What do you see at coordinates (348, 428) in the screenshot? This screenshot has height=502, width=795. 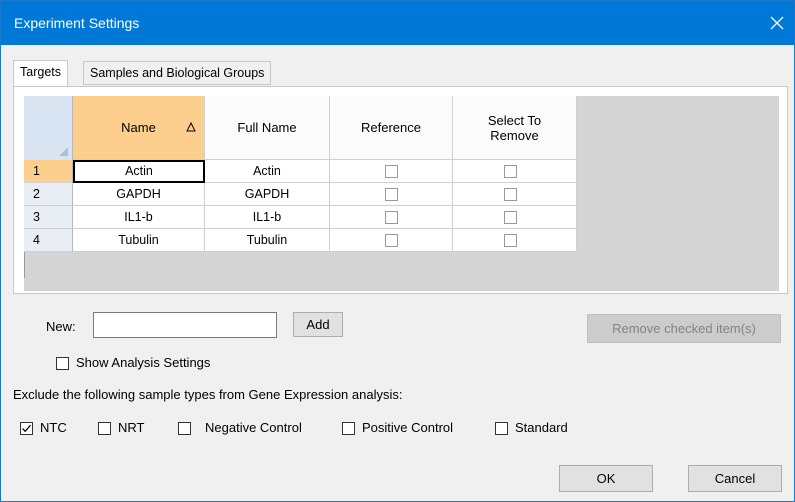 I see `exclude-positive-control-checkbox` at bounding box center [348, 428].